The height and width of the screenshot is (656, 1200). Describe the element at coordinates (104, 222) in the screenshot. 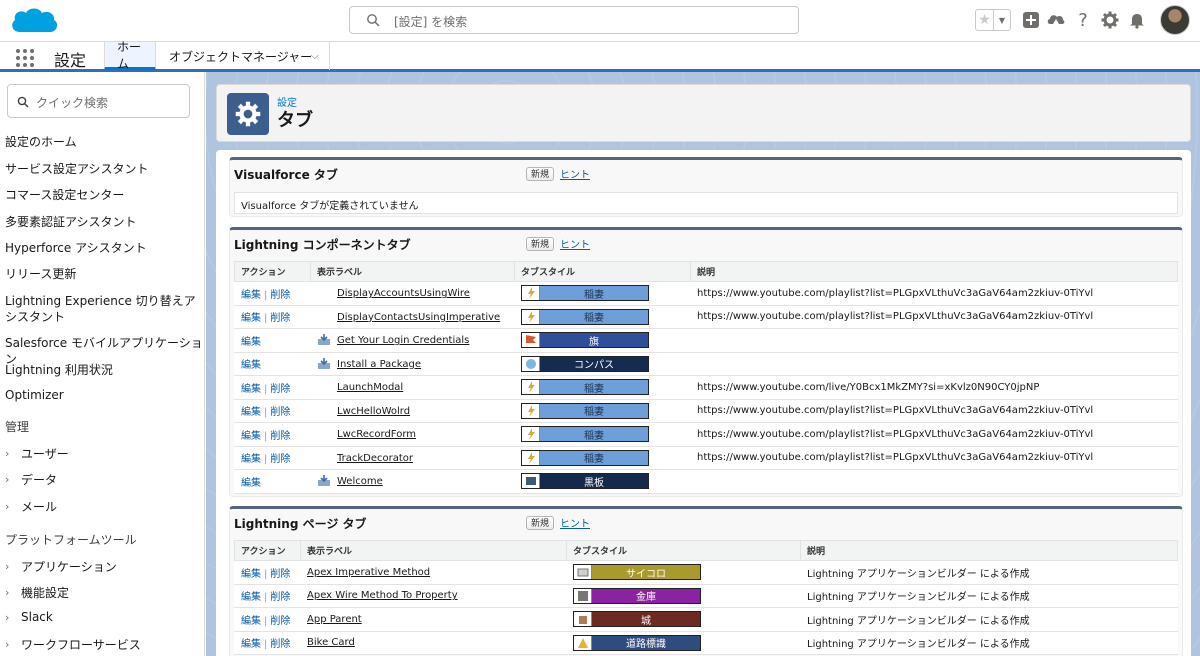

I see `sidebar-item-mfa-assistant: 多要素認証アシスタント` at that location.